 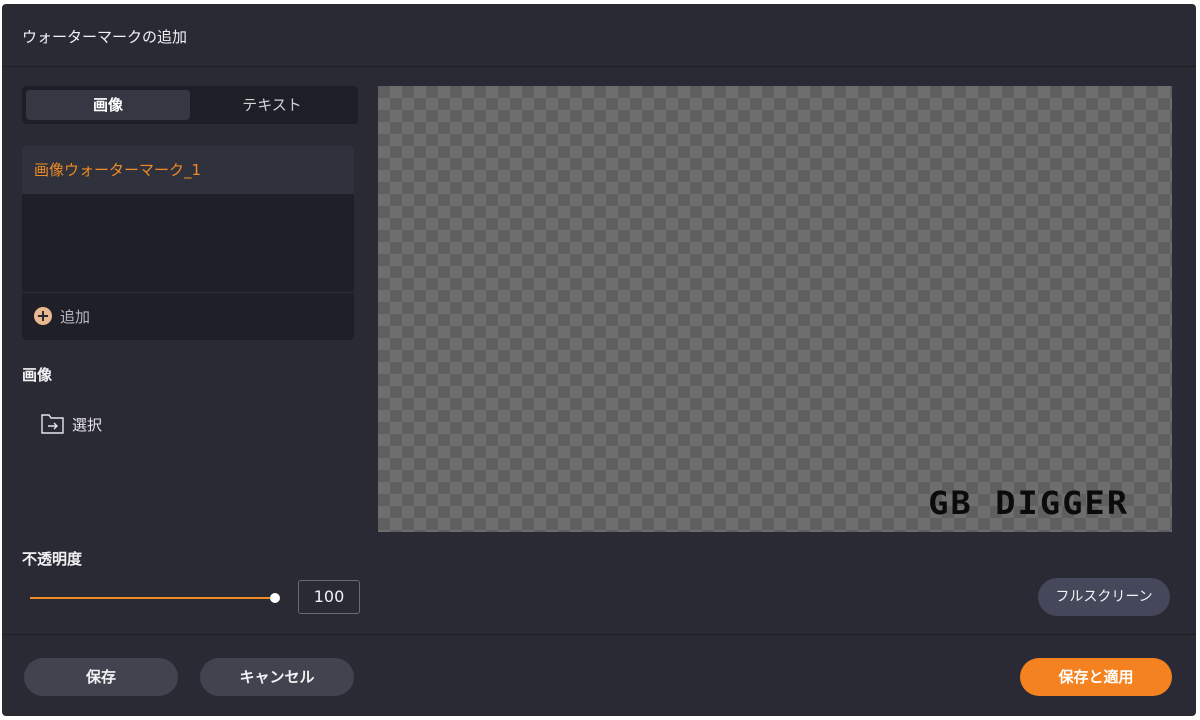 I want to click on tab-image: 画像, so click(x=108, y=105).